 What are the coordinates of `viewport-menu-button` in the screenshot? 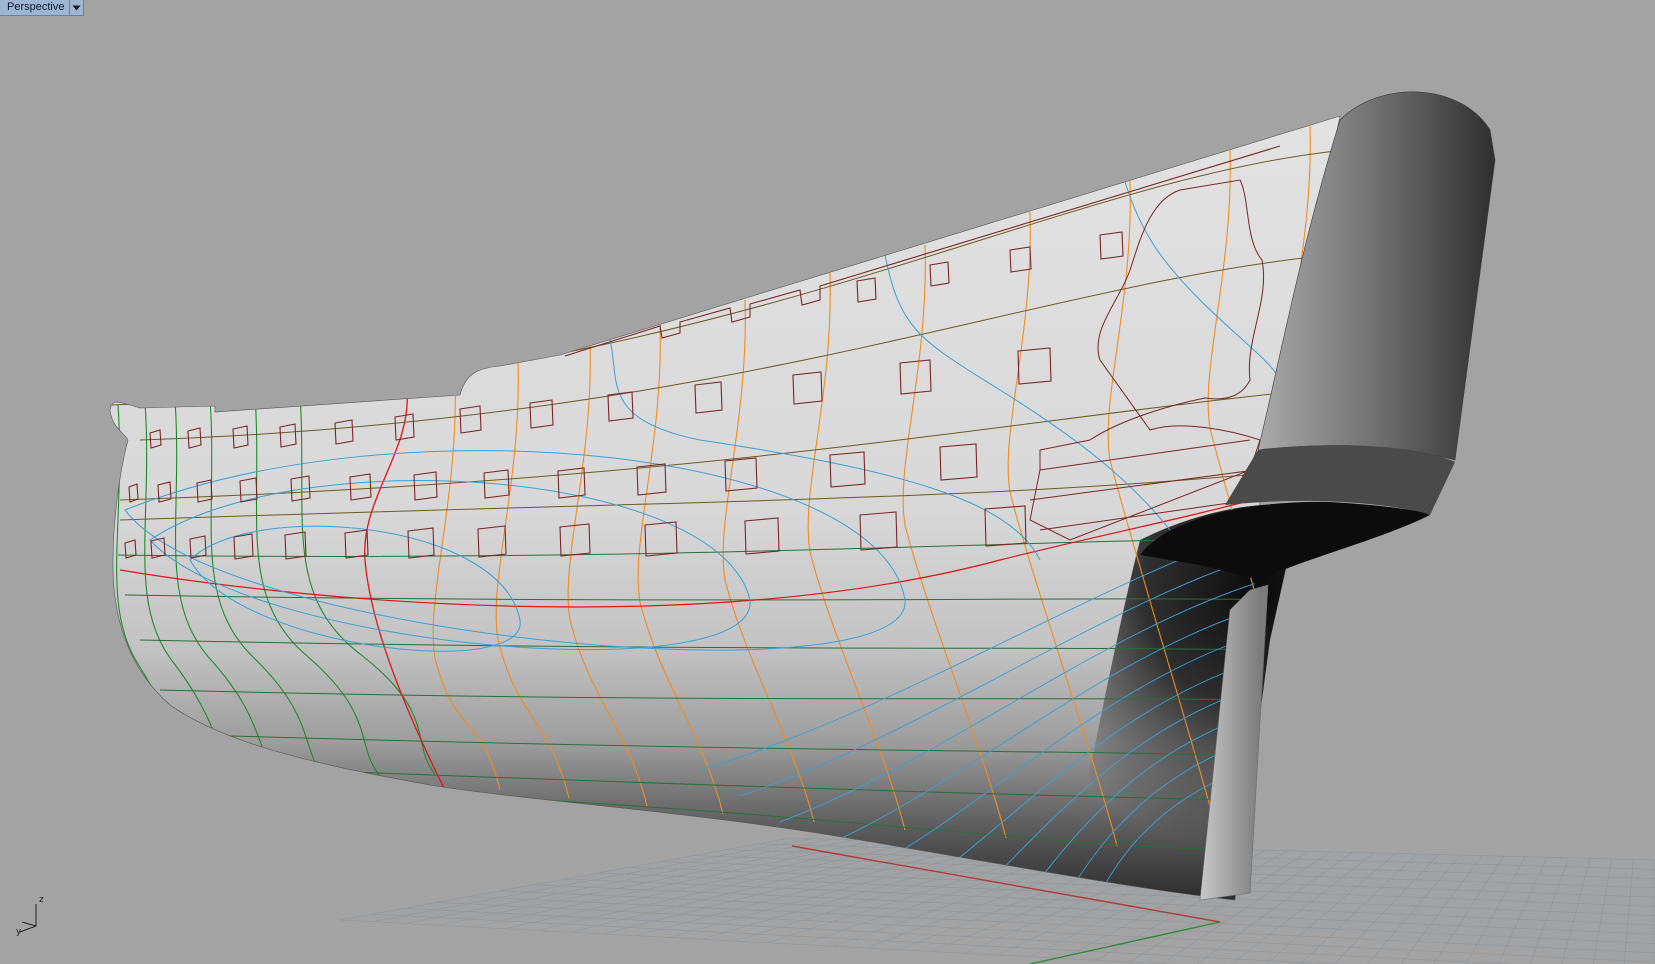 It's located at (76, 7).